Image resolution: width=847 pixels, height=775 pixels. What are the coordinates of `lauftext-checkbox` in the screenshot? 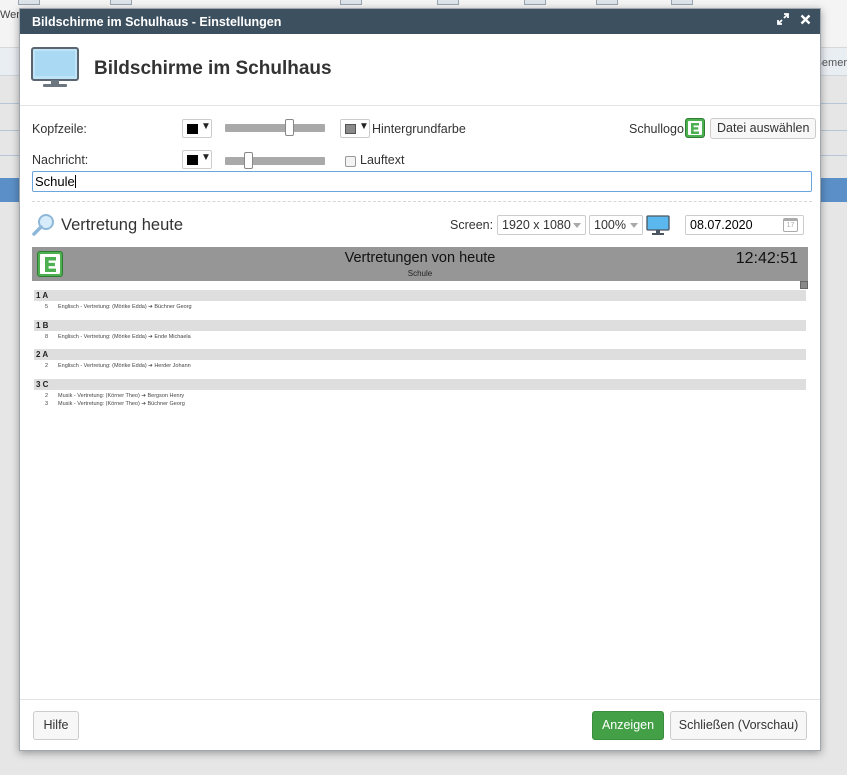 It's located at (350, 161).